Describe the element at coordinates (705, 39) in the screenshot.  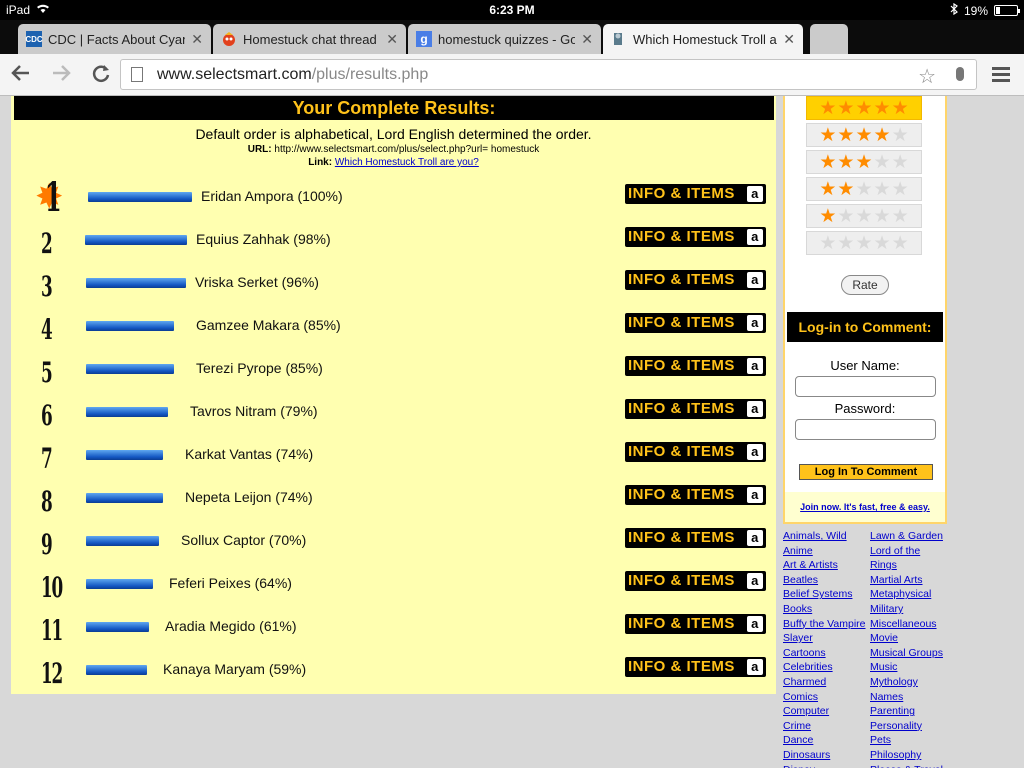
I see `tab-title: Which Homestuck Troll ar` at that location.